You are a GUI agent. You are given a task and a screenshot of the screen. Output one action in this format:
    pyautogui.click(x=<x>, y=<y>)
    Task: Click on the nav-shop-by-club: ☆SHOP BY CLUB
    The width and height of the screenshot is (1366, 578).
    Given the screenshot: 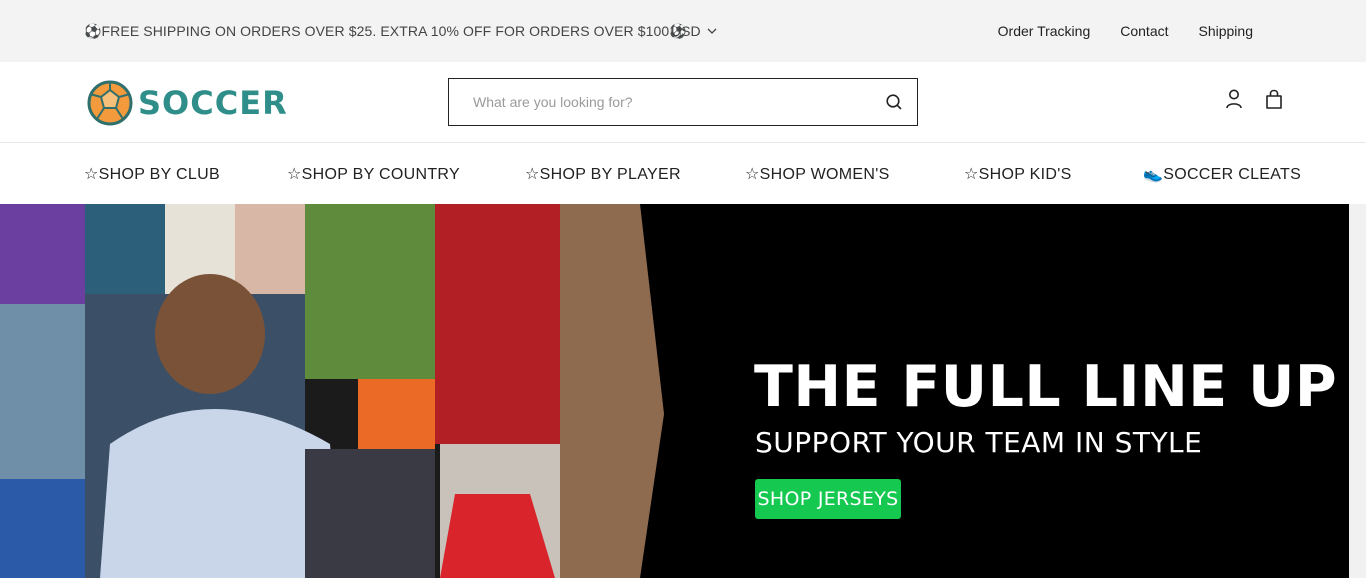 What is the action you would take?
    pyautogui.click(x=152, y=174)
    